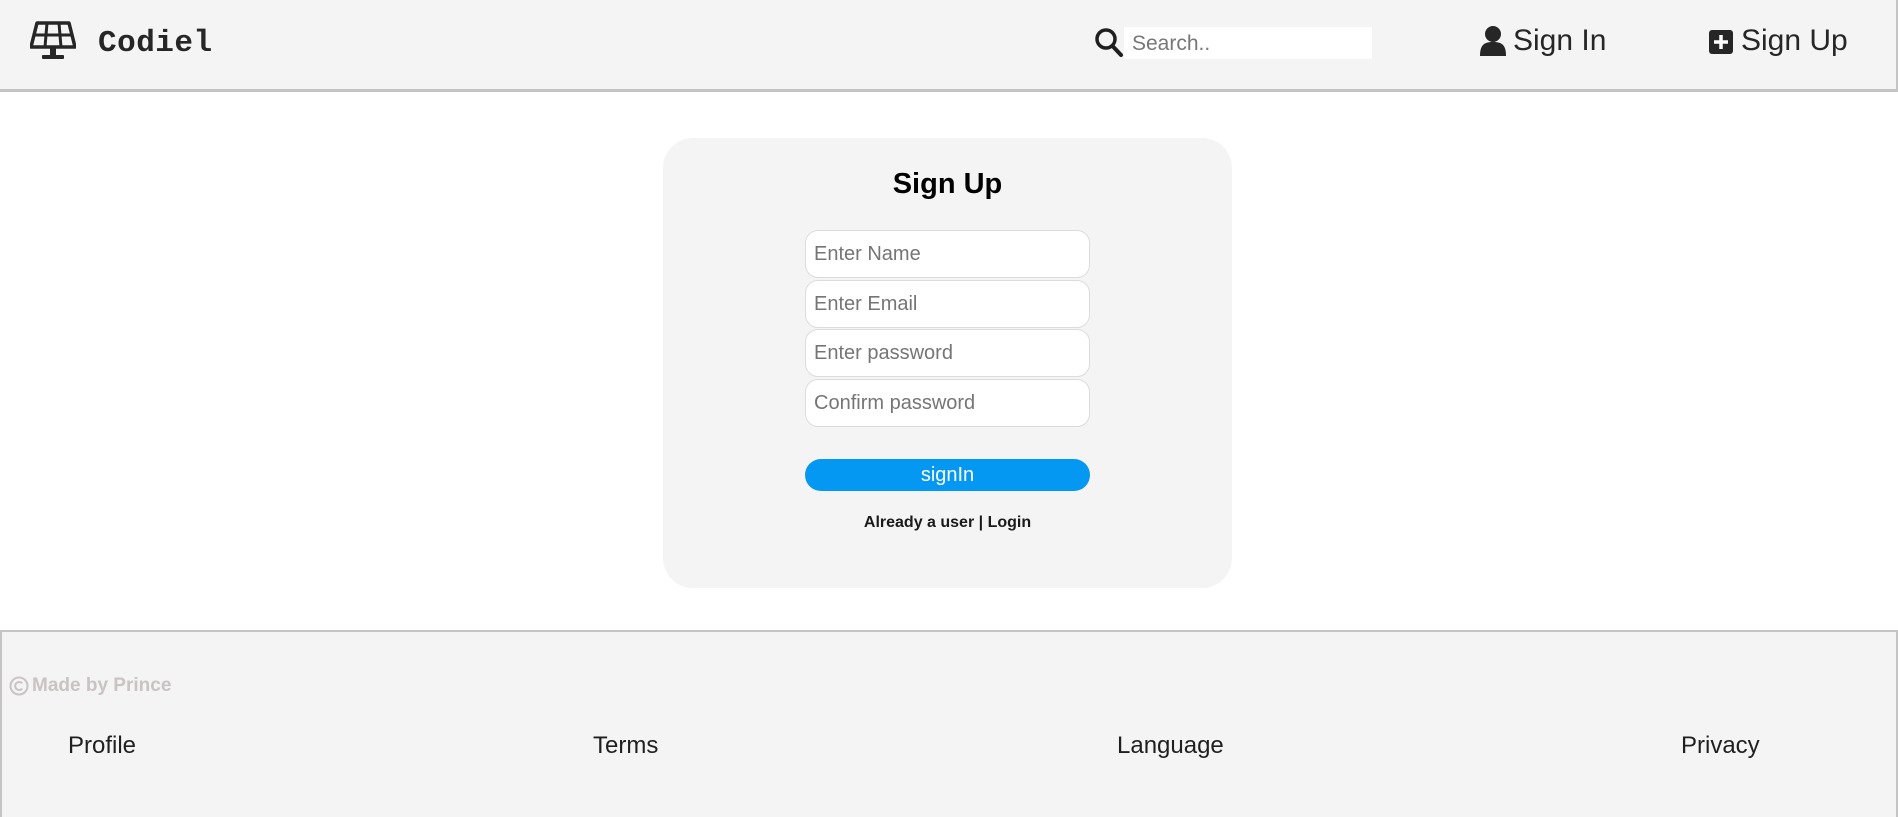  What do you see at coordinates (947, 254) in the screenshot?
I see `name-field` at bounding box center [947, 254].